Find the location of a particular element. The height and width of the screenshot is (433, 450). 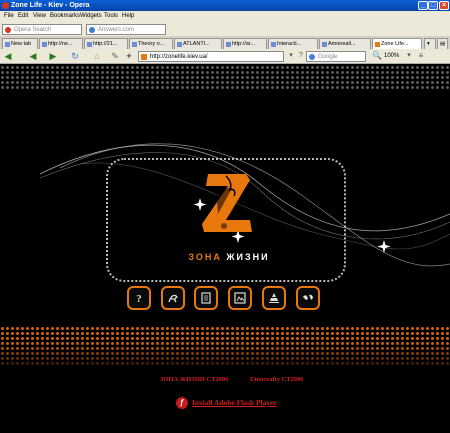

dropdown-icon: ▾ is located at coordinates (291, 56).